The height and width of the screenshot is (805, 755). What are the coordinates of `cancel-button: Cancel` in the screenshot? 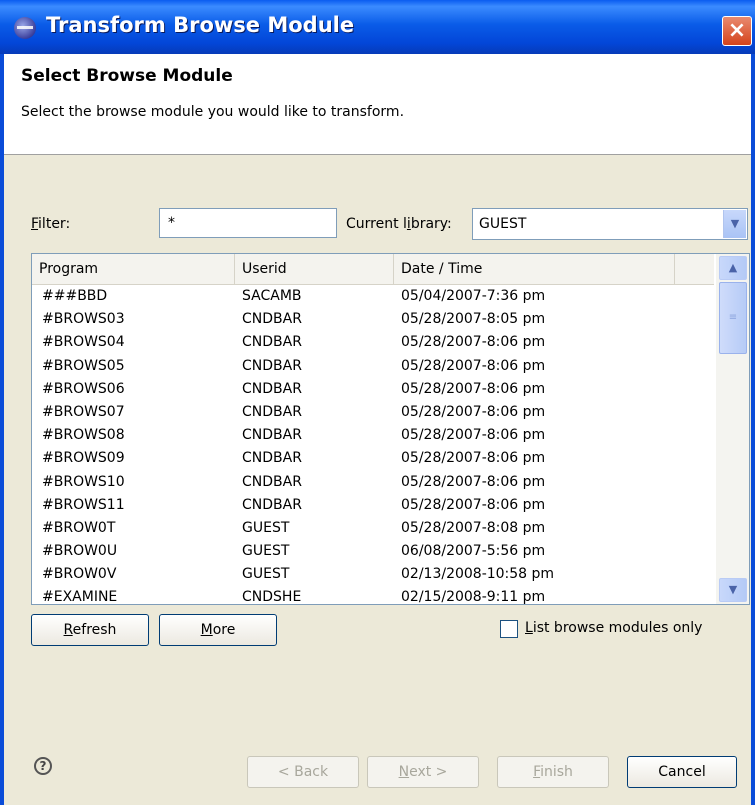 It's located at (682, 772).